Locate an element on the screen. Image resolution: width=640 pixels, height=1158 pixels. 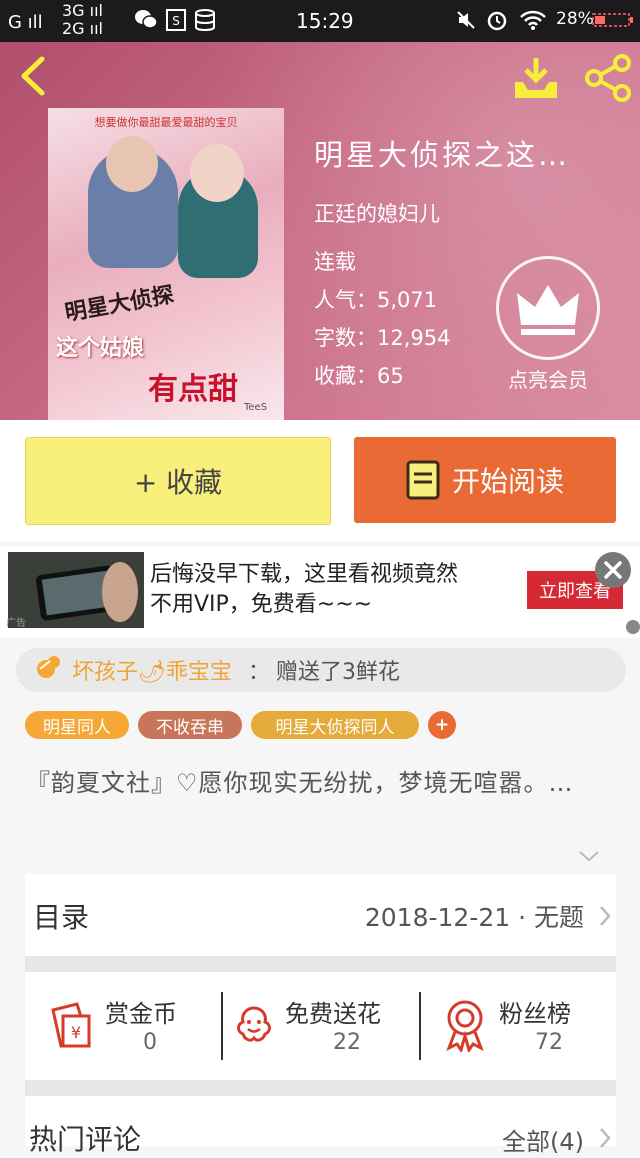
battery-icon is located at coordinates (613, 22).